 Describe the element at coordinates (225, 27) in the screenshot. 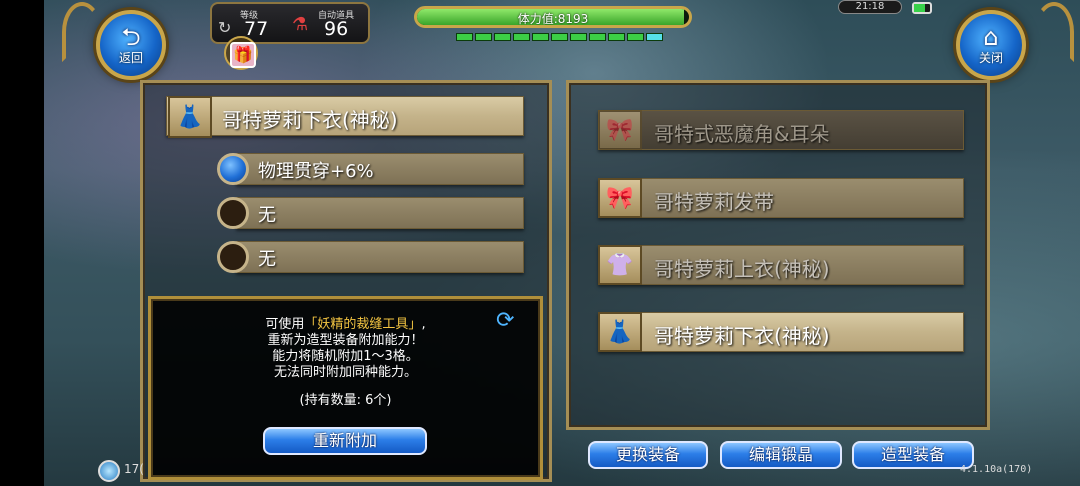

I see `swirl-icon: ↻` at that location.